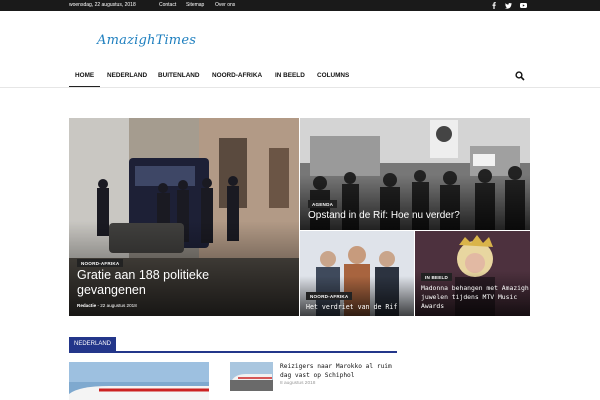 Image resolution: width=600 pixels, height=400 pixels. I want to click on article-meta: Redactie - 22 augustus 2018, so click(107, 305).